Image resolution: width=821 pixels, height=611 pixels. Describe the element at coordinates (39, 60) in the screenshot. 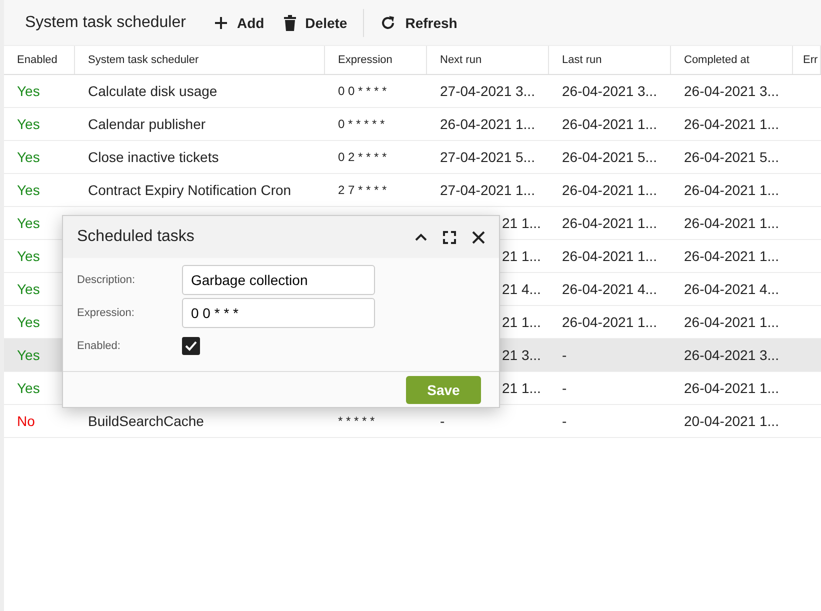

I see `column-header: Enabled` at that location.